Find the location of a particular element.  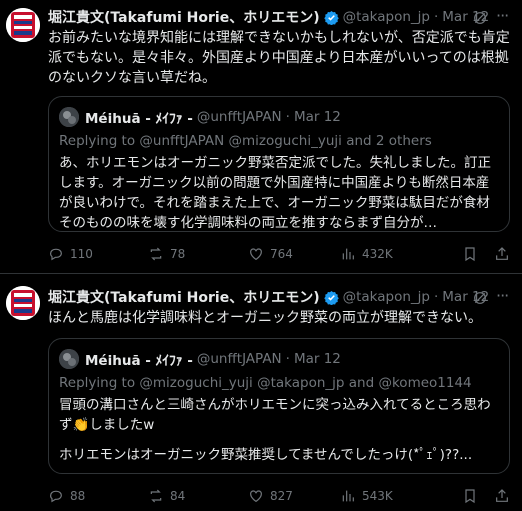

tweet-text: ほんと馬鹿は化学調味料とオーガニック野菜の両立が理解できない。 is located at coordinates (265, 318).